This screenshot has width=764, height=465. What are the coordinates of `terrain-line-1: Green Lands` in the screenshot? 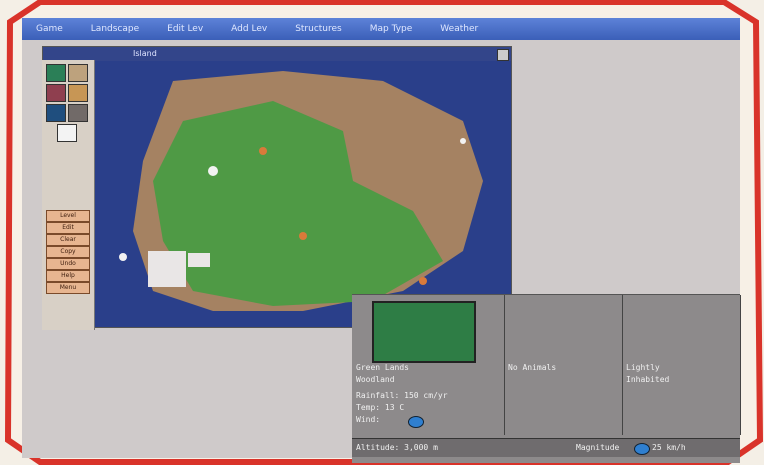 It's located at (382, 367).